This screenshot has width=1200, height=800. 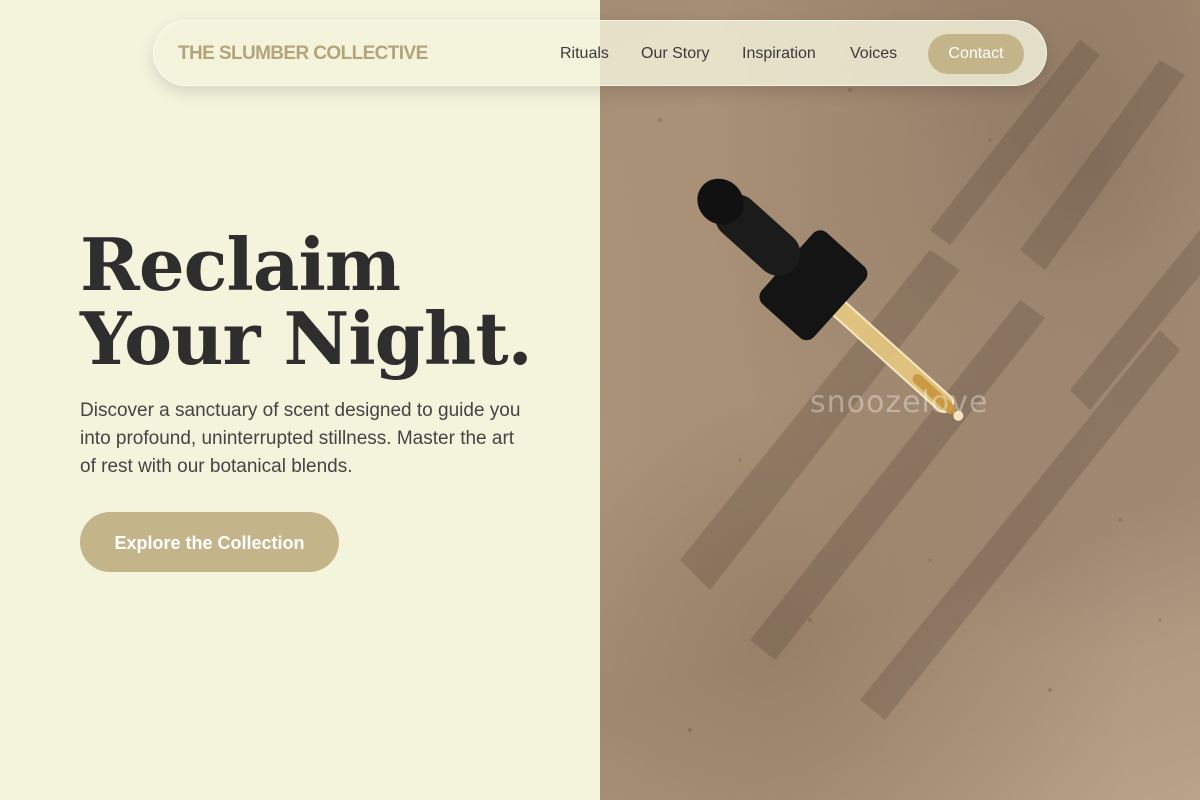 I want to click on nav-links: Rituals Our Story Inspiration Voices, so click(x=600, y=54).